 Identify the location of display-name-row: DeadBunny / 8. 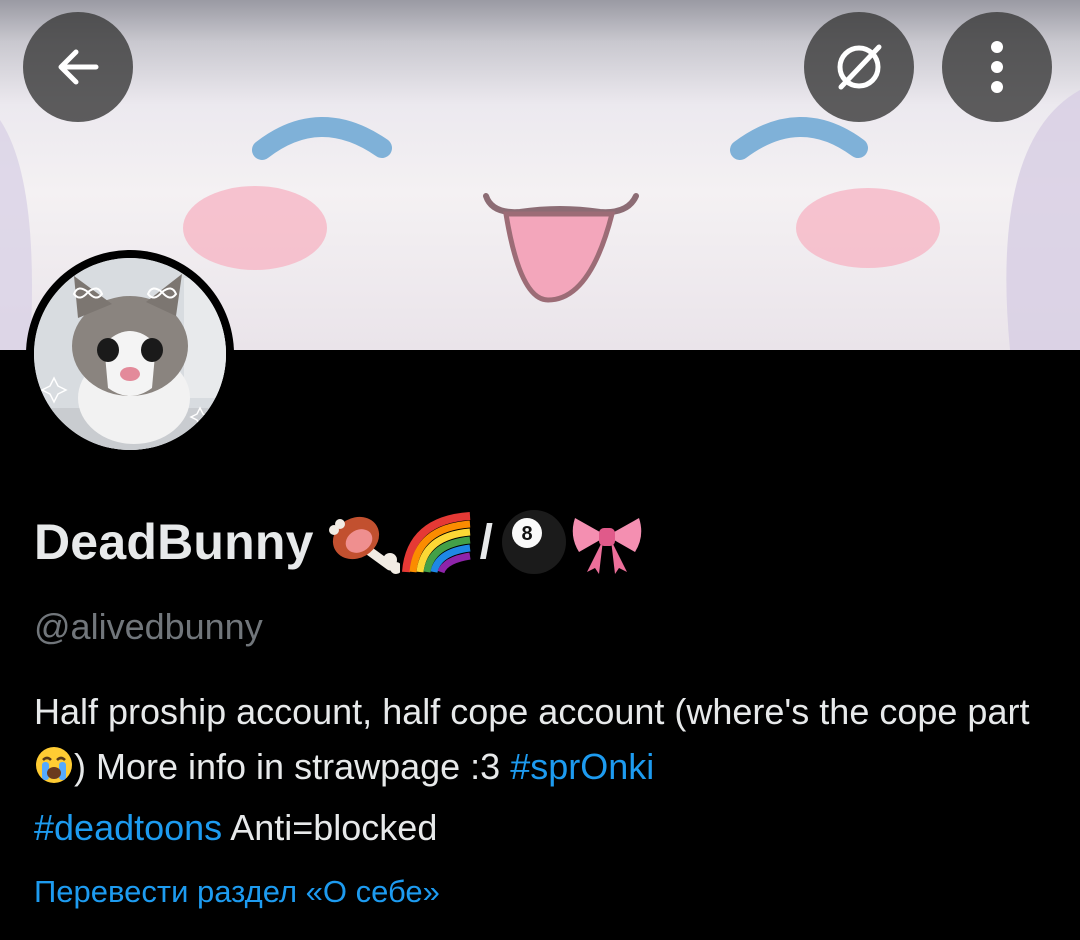
(339, 542).